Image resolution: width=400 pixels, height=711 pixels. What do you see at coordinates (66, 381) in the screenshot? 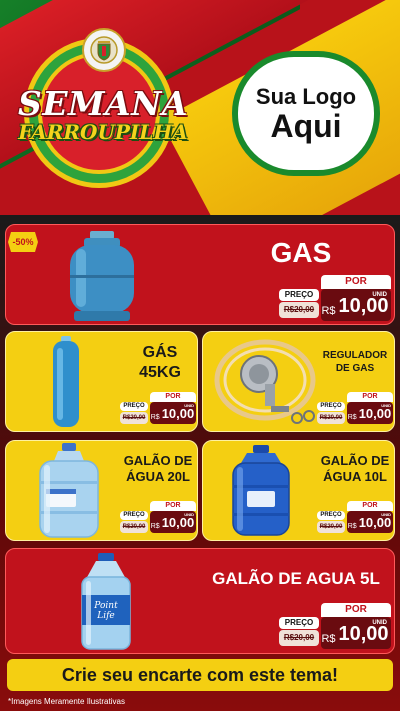
I see `tall-gas-cylinder-icon` at bounding box center [66, 381].